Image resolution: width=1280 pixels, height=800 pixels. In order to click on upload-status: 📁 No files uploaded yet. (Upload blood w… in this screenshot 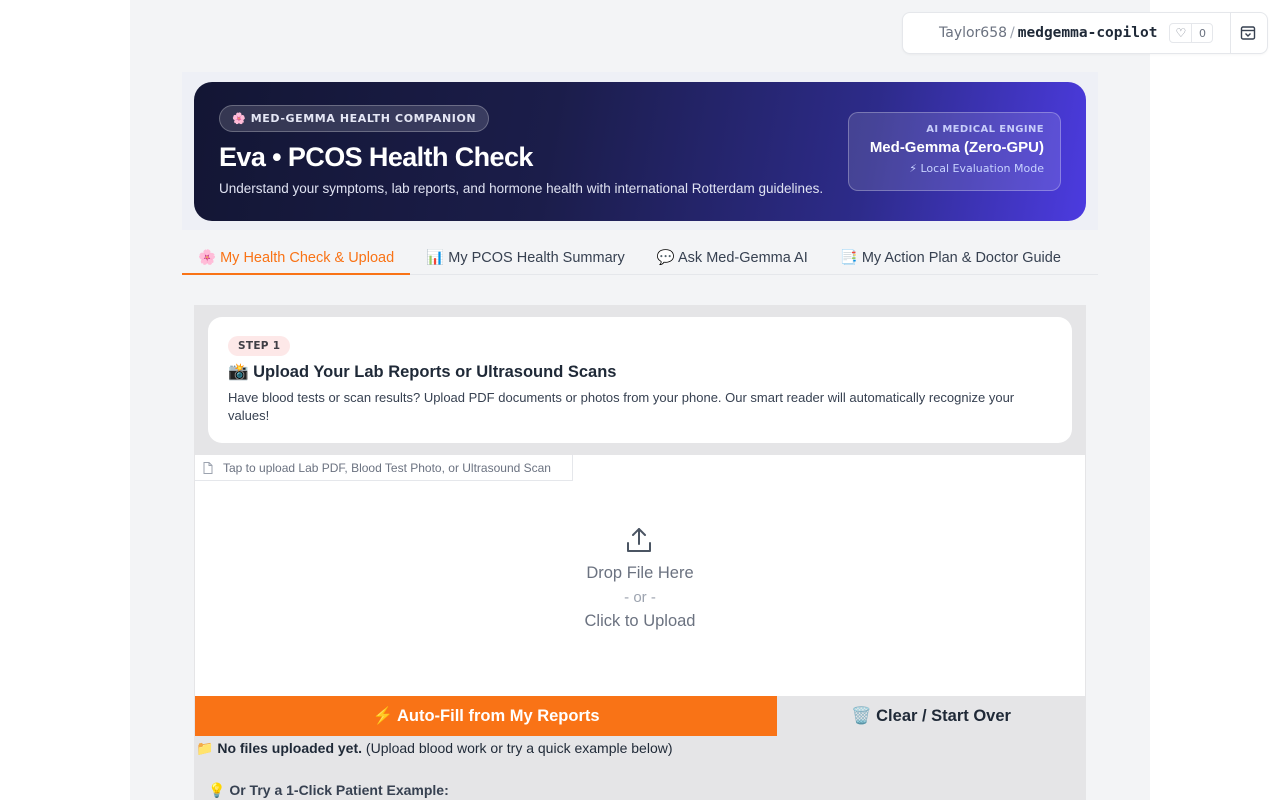, I will do `click(434, 748)`.